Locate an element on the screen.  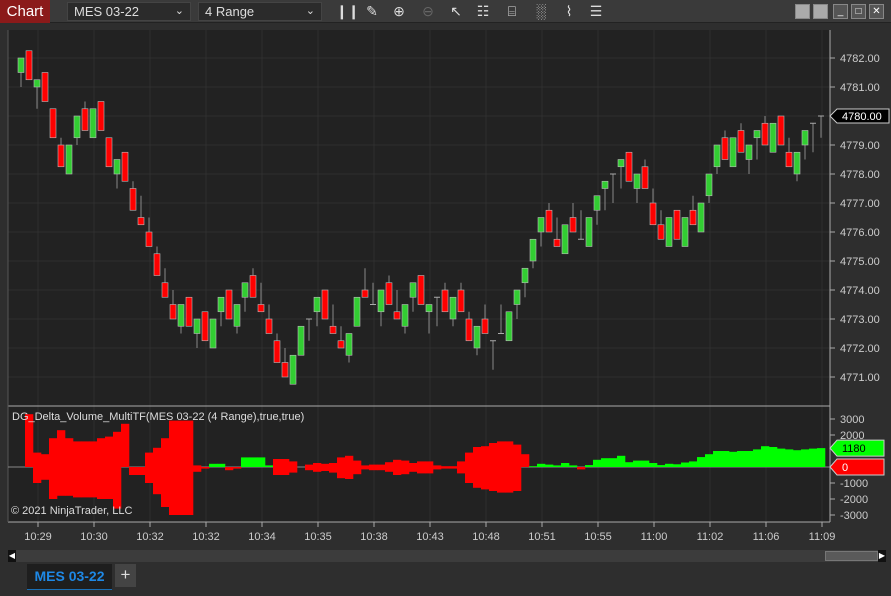
instrument-selector: MES 03-22 ⌄ is located at coordinates (129, 11).